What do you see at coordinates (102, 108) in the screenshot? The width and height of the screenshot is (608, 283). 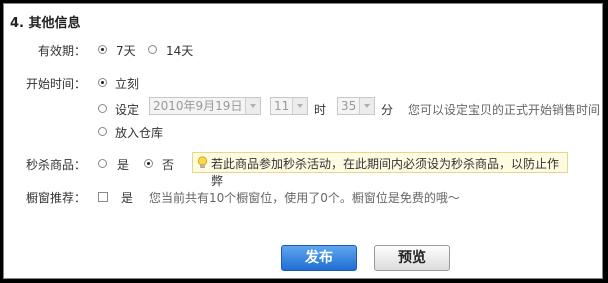 I see `start-scheduled-radio` at bounding box center [102, 108].